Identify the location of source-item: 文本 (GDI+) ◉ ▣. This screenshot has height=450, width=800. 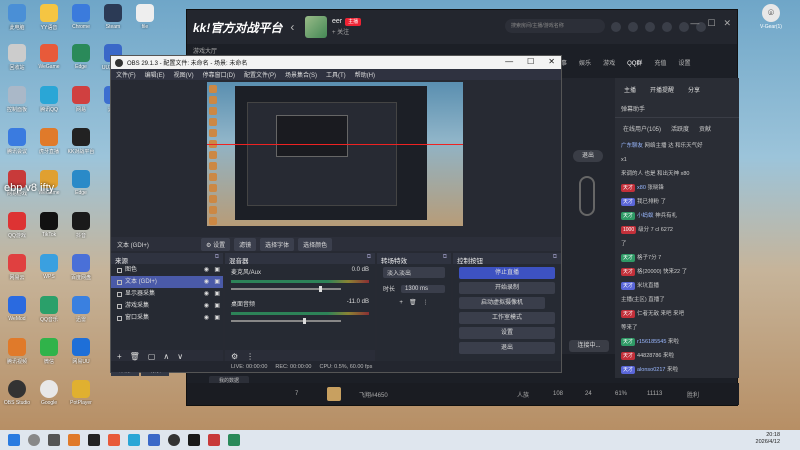
(167, 282).